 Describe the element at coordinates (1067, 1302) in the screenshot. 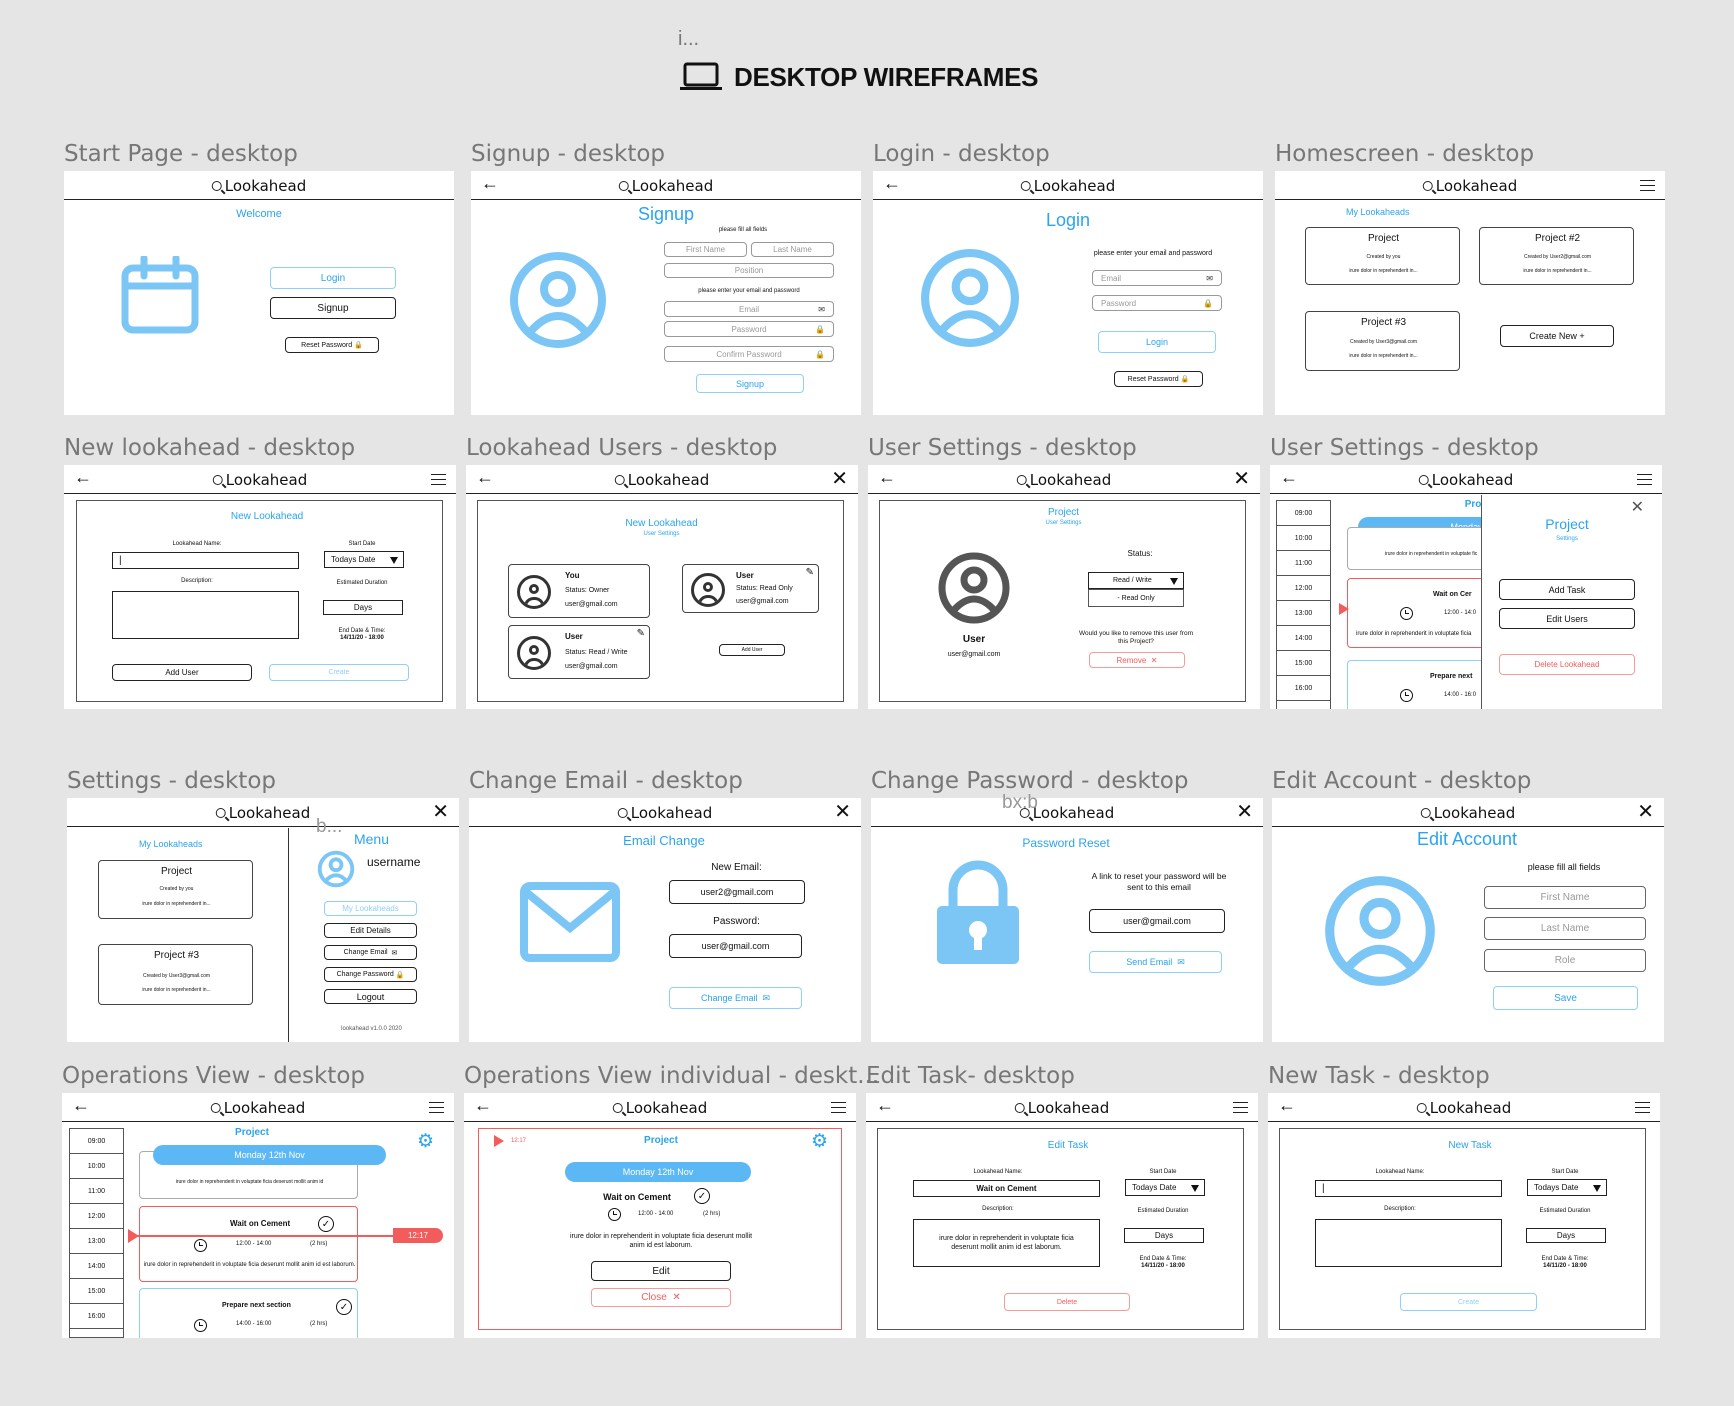

I see `delete-button: Delete` at that location.